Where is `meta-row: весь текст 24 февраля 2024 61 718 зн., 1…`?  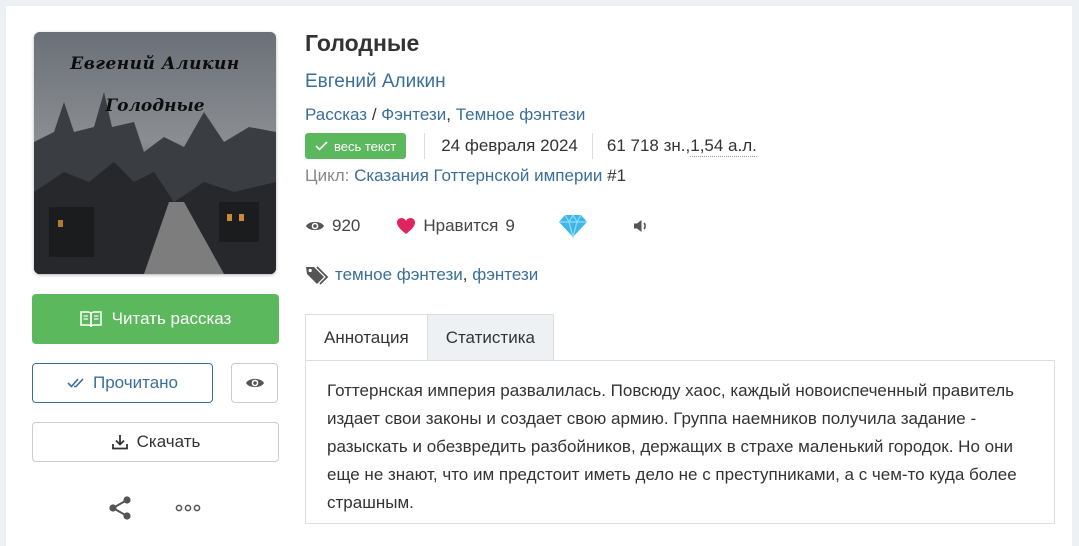 meta-row: весь текст 24 февраля 2024 61 718 зн., 1… is located at coordinates (531, 146).